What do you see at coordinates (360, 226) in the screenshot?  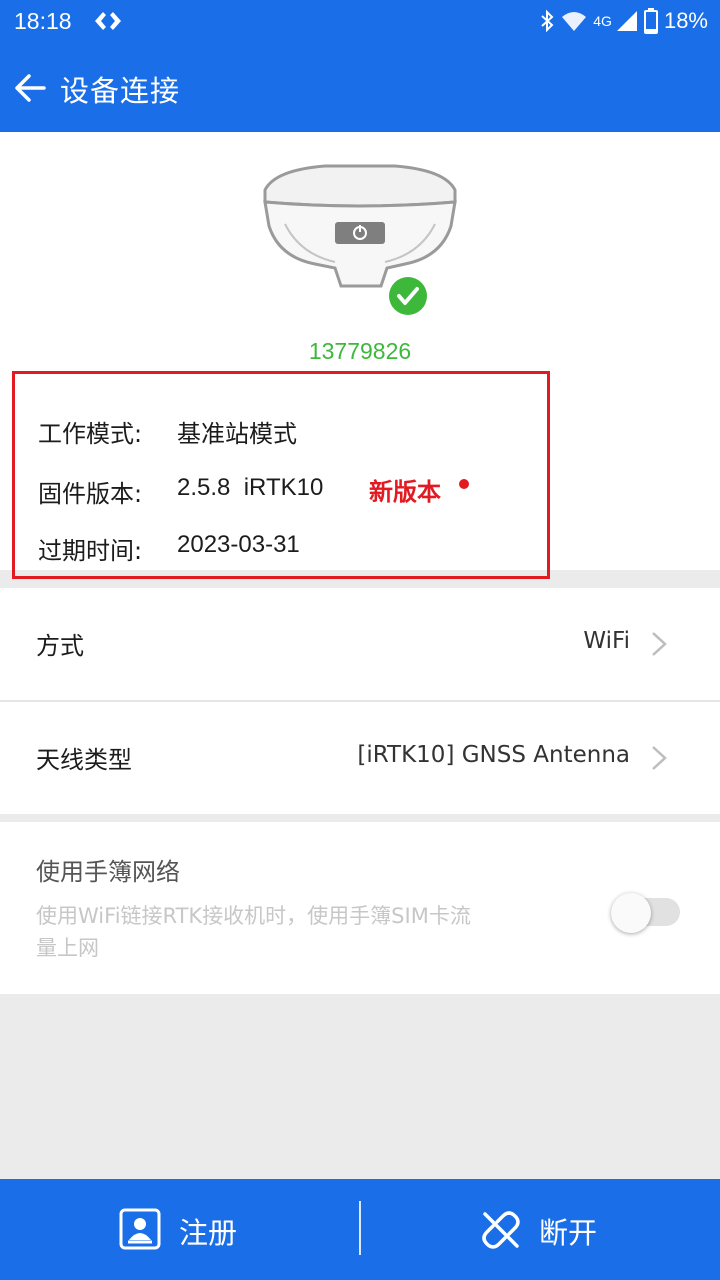 I see `gnss-receiver-image` at bounding box center [360, 226].